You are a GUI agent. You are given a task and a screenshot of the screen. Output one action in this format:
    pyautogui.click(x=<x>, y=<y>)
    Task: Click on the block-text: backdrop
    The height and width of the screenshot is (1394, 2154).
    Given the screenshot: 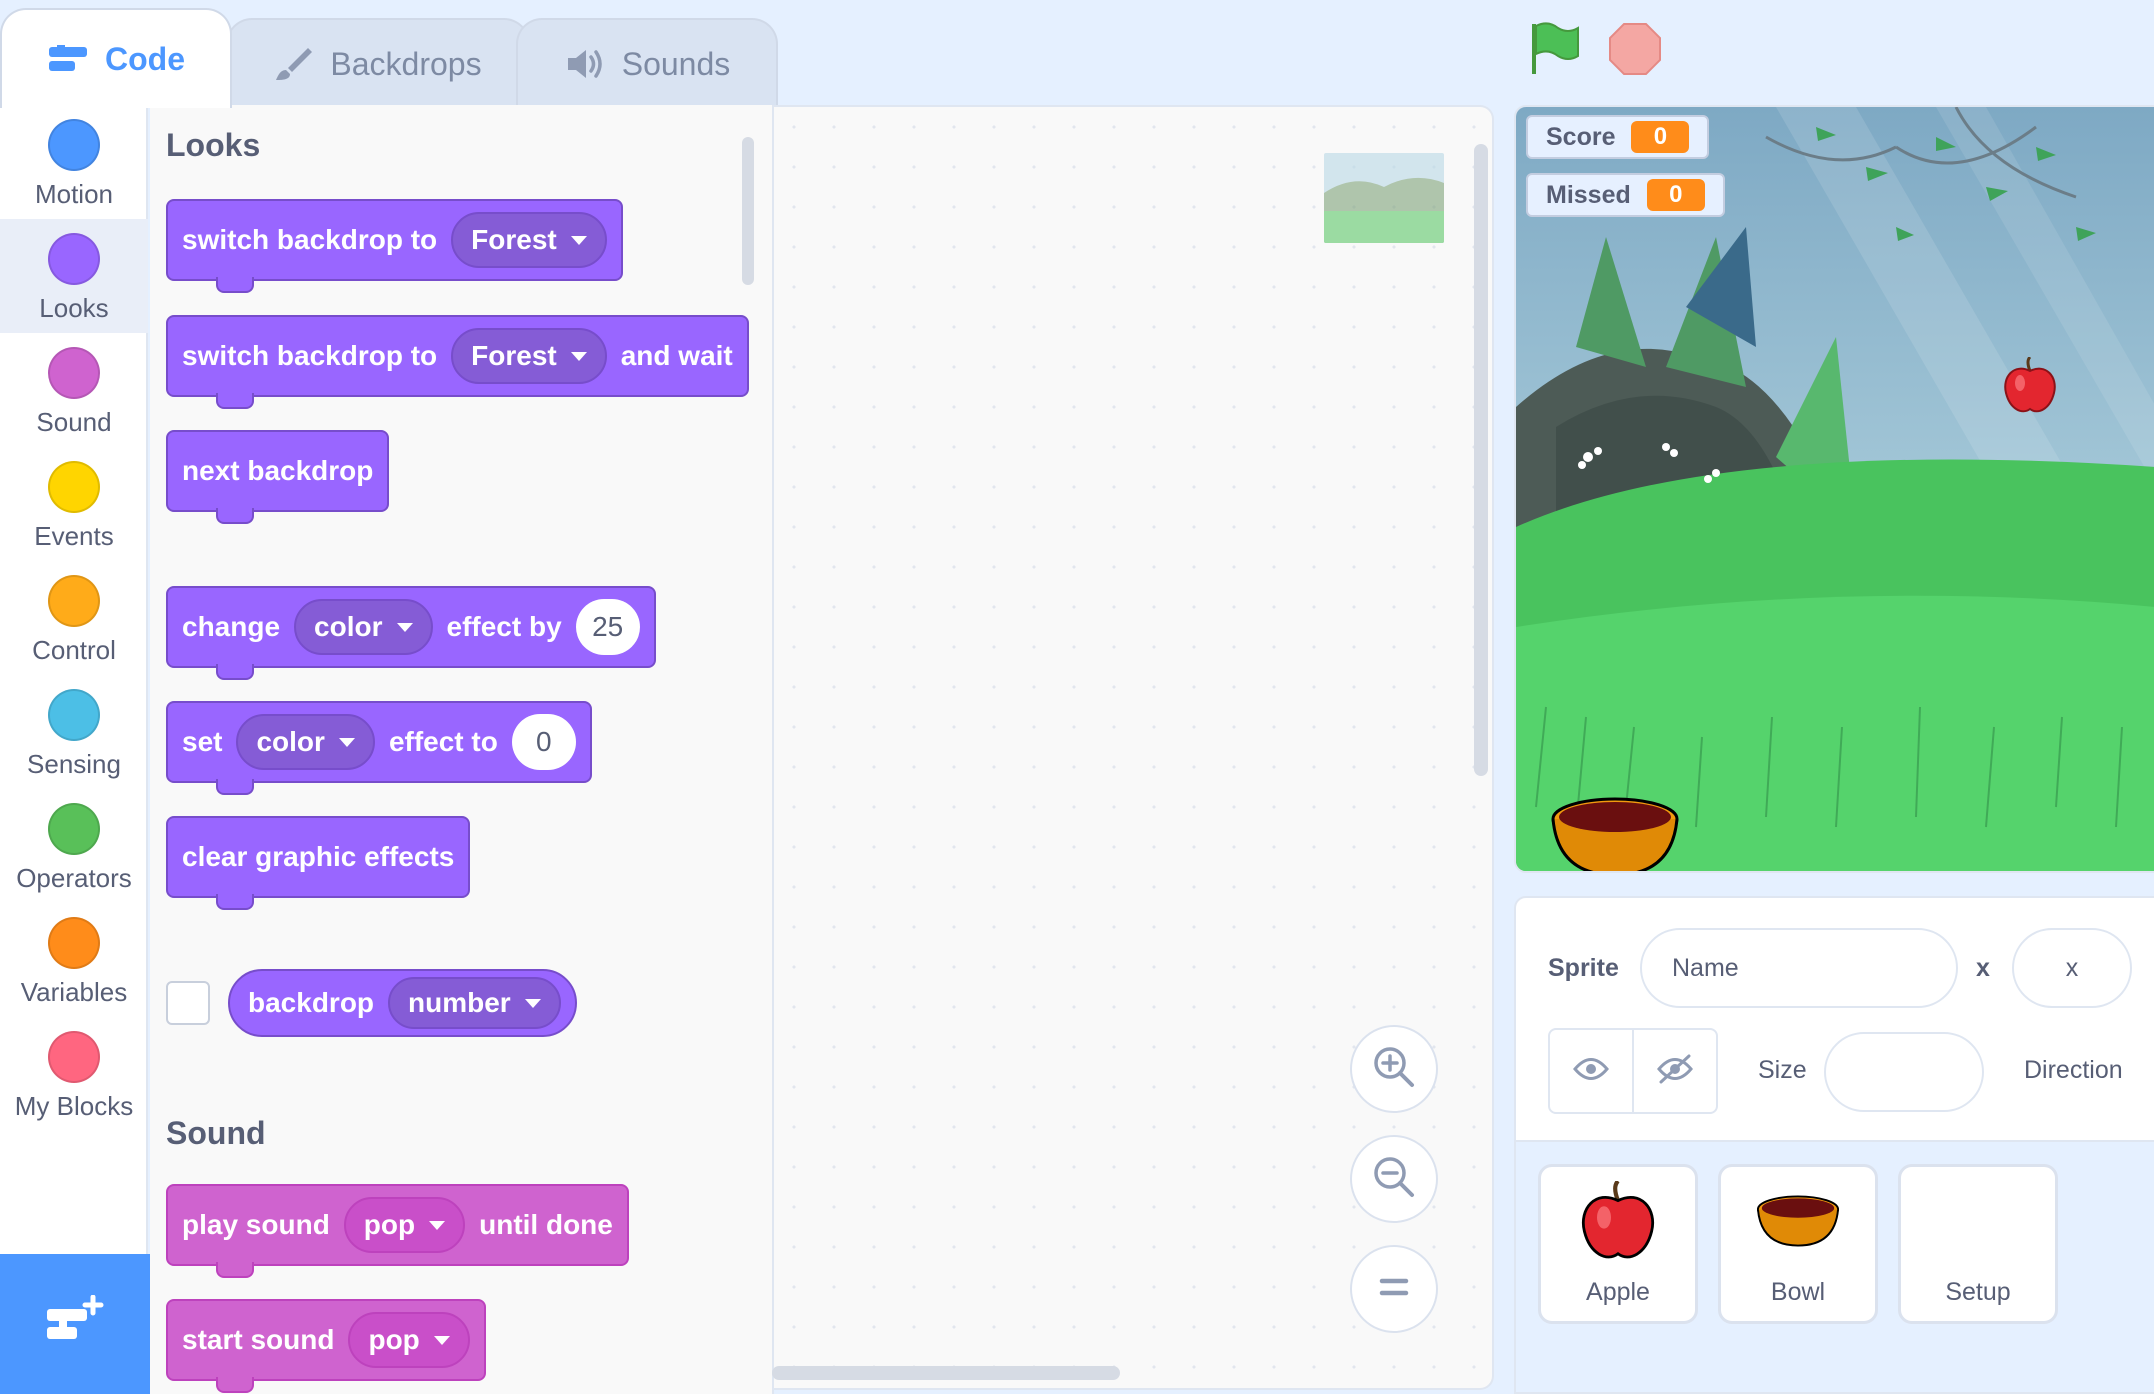 What is the action you would take?
    pyautogui.click(x=311, y=1002)
    